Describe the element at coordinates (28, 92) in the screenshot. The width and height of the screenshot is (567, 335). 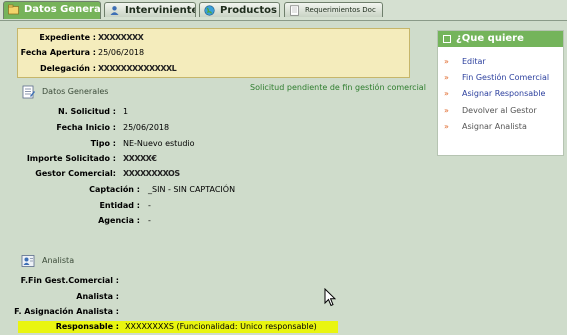
I see `notes-icon` at that location.